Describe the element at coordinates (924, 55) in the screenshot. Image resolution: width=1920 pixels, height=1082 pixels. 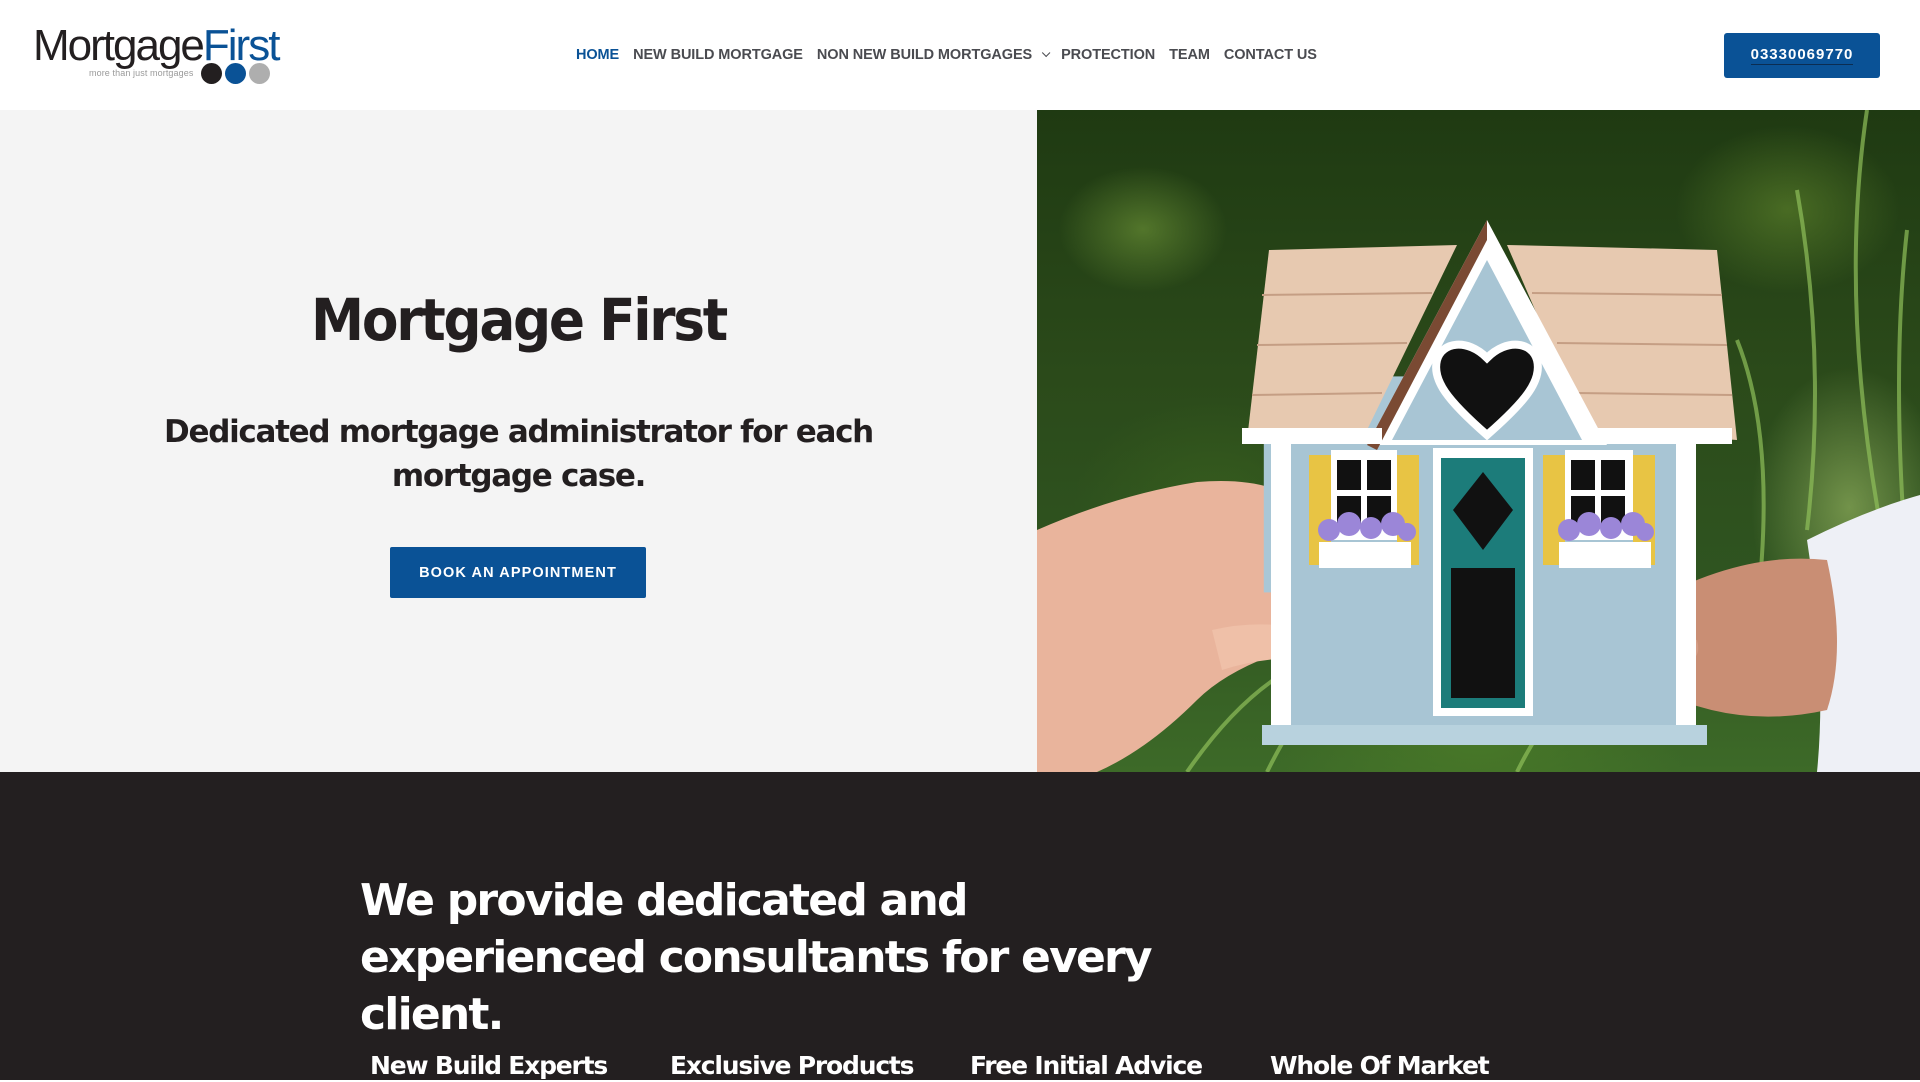
I see `nav-item-label: NON NEW BUILD MORTGAGES` at that location.